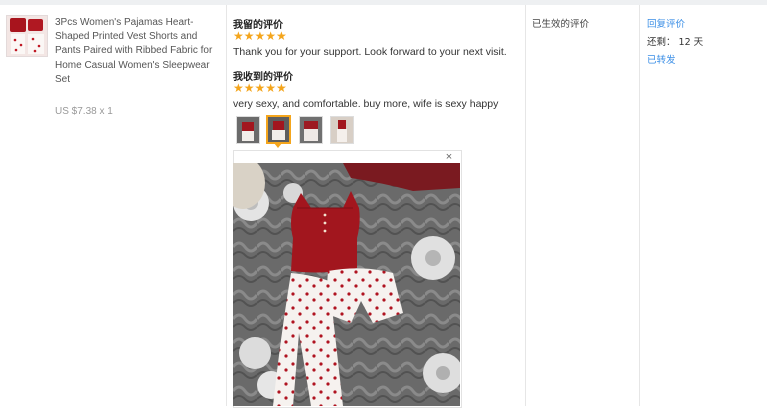  I want to click on reply-review-link: 回复评价, so click(666, 23).